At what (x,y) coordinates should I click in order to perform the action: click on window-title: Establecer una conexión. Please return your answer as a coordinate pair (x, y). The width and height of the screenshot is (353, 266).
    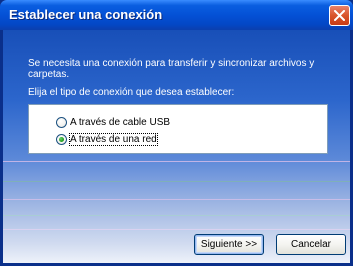
    Looking at the image, I should click on (86, 14).